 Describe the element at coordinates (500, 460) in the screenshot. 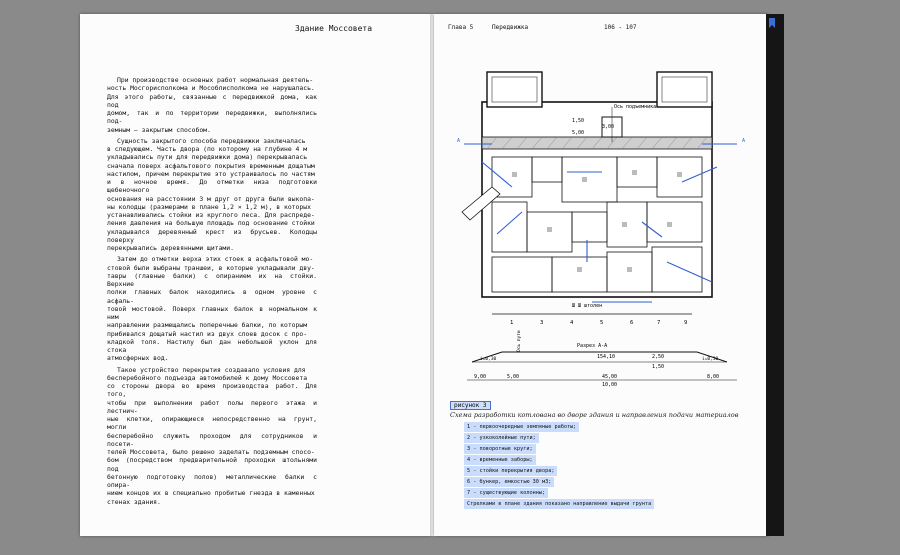

I see `legend-item: 4 - временные заборы;` at that location.